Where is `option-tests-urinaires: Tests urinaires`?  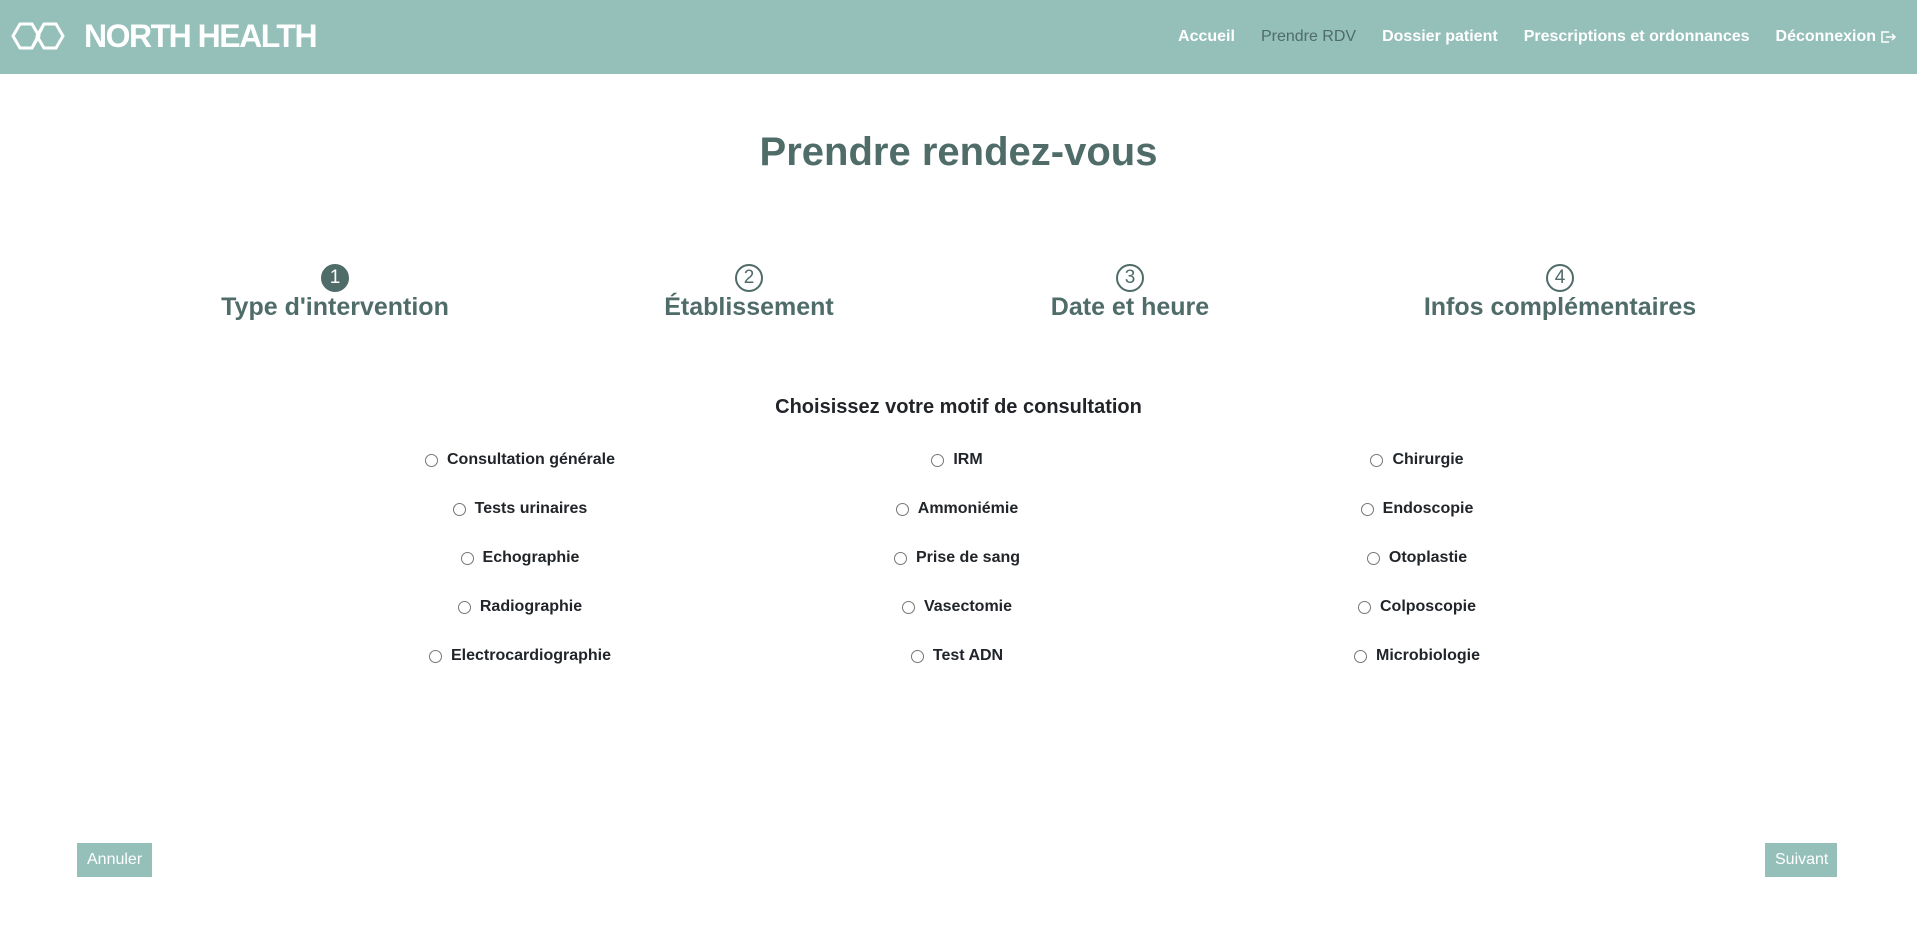
option-tests-urinaires: Tests urinaires is located at coordinates (520, 509).